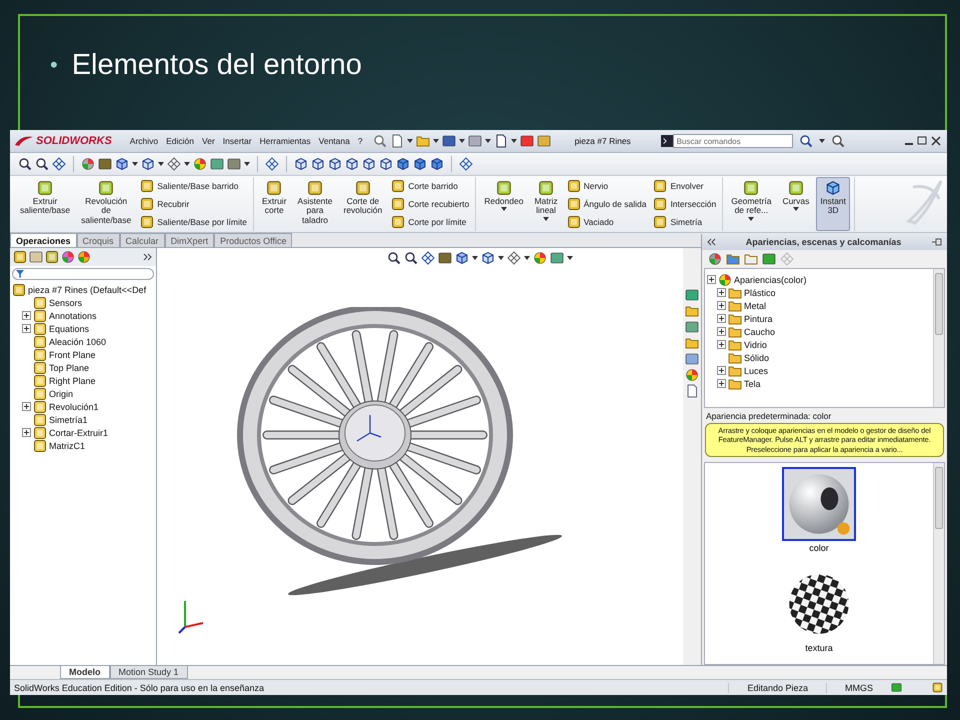  Describe the element at coordinates (360, 141) in the screenshot. I see `menu-item: ?` at that location.